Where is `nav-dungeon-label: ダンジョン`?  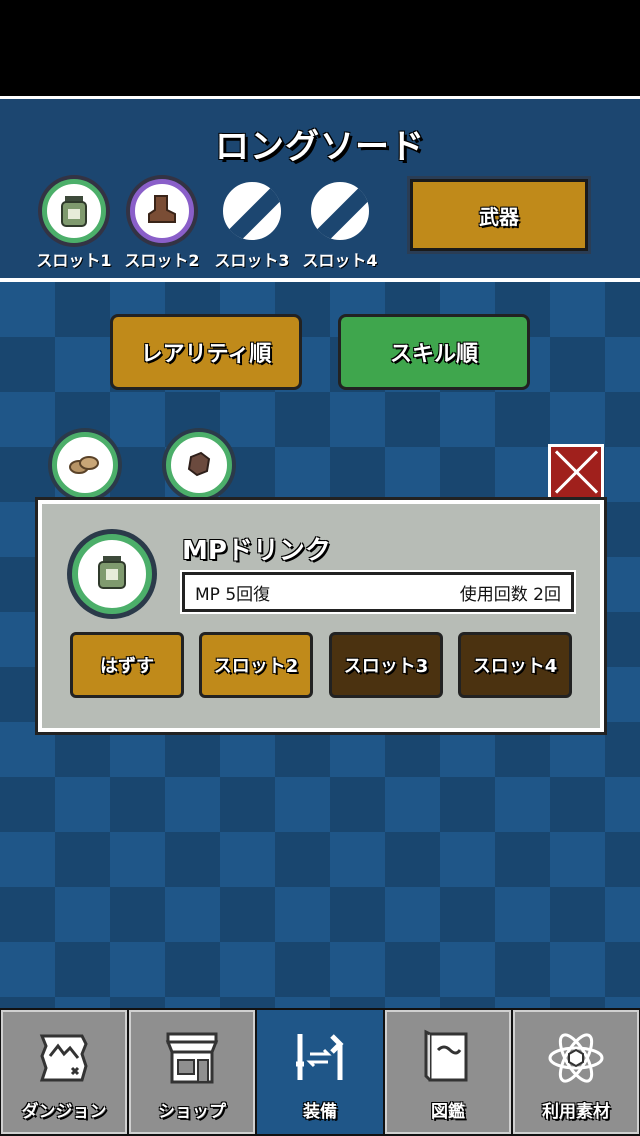
nav-dungeon-label: ダンジョン is located at coordinates (64, 1112).